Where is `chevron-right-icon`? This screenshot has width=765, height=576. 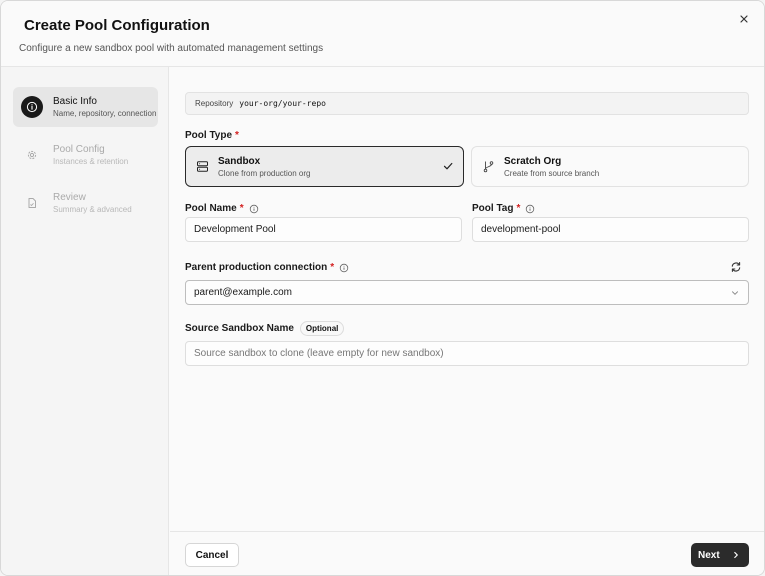 chevron-right-icon is located at coordinates (736, 555).